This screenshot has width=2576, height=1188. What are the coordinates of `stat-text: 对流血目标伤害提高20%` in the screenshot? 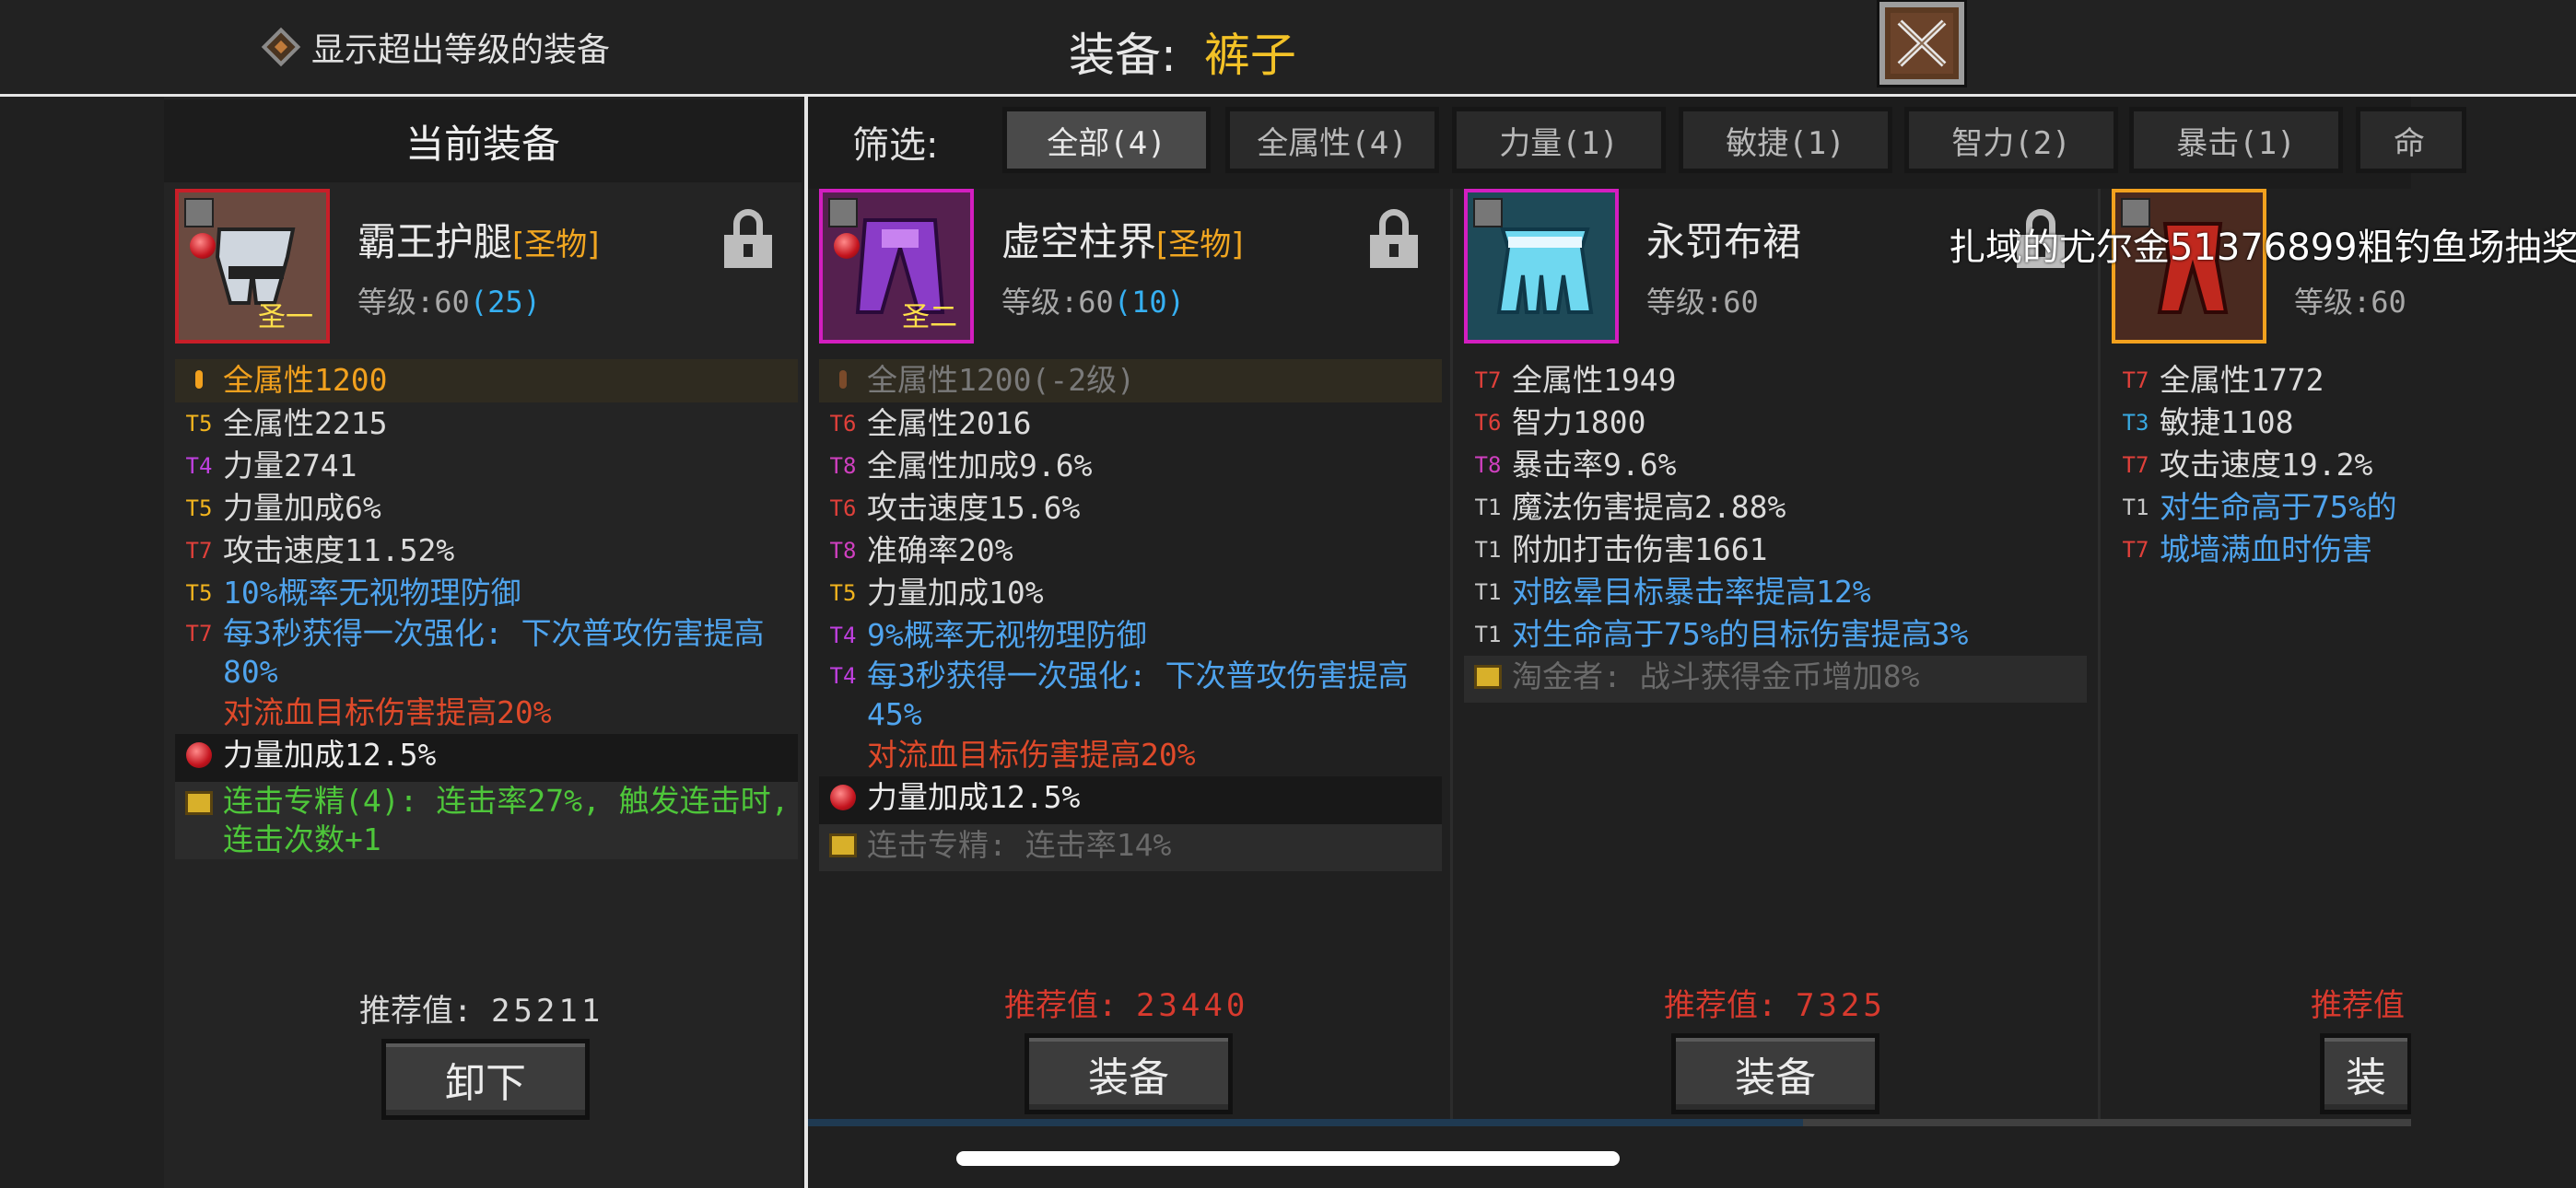 It's located at (387, 712).